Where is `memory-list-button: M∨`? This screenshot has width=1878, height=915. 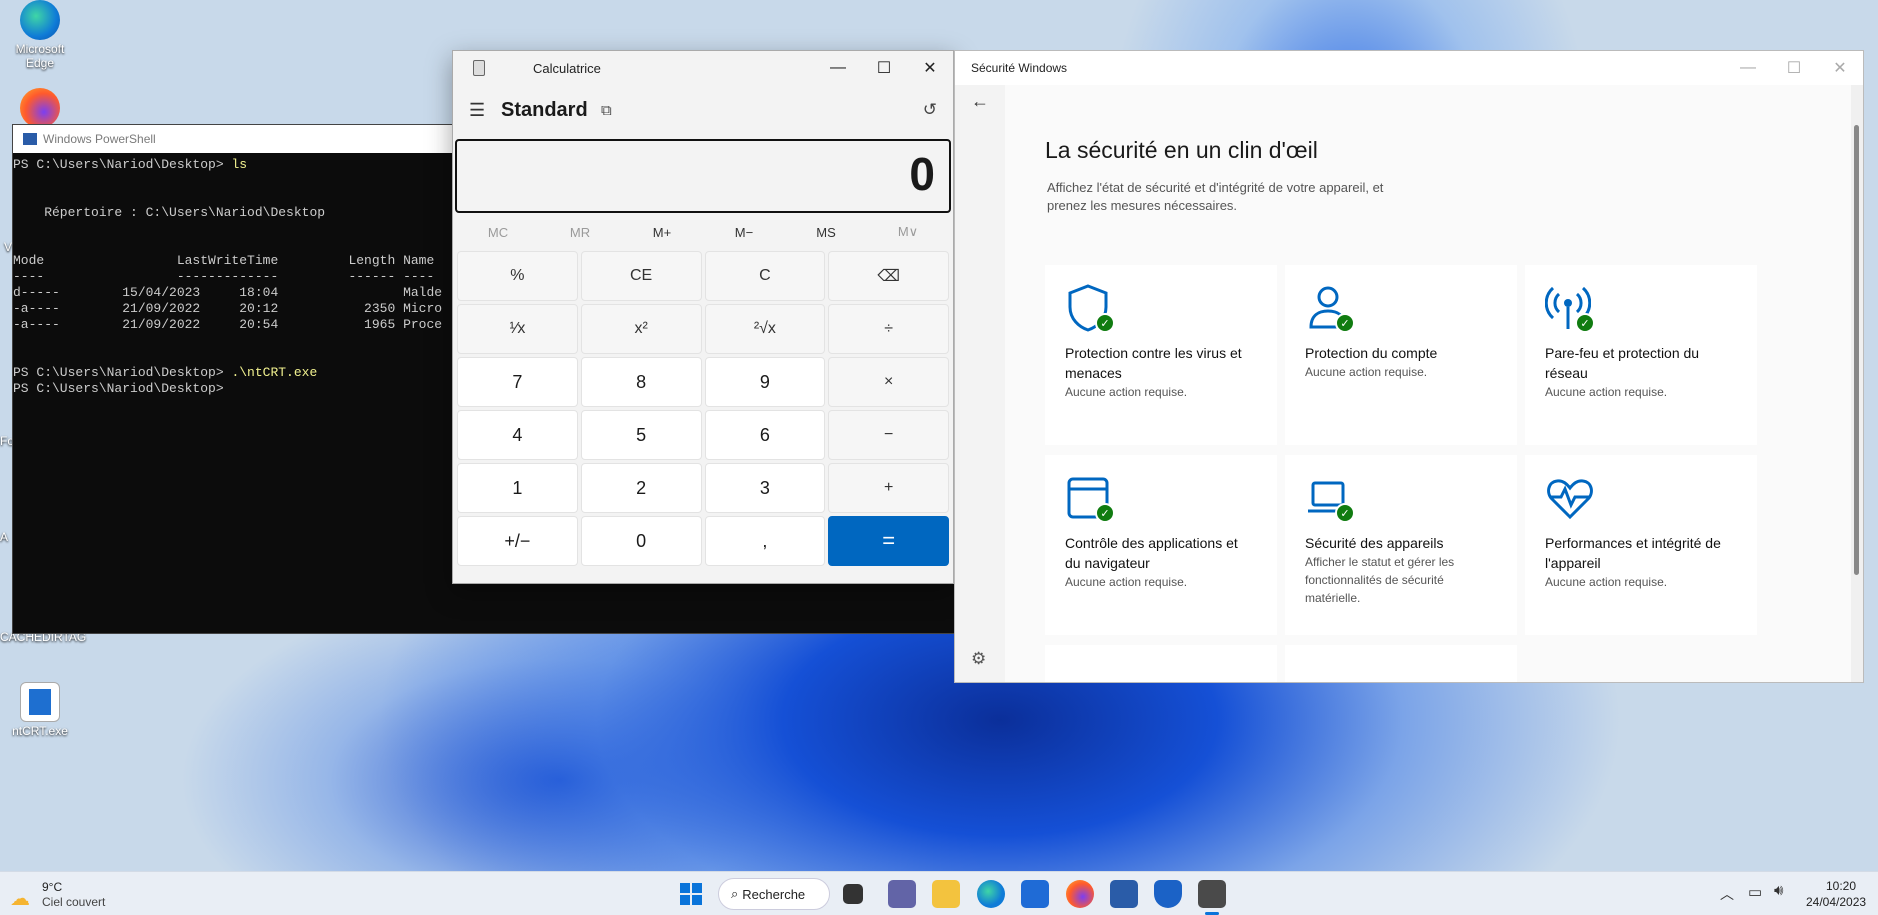
memory-list-button: M∨ is located at coordinates (908, 232).